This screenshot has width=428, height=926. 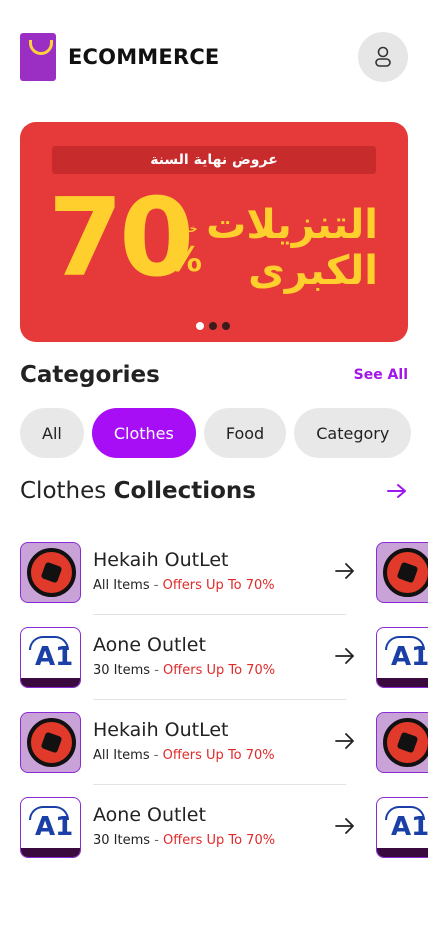 I want to click on banner-discount-word: خصم, so click(x=184, y=228).